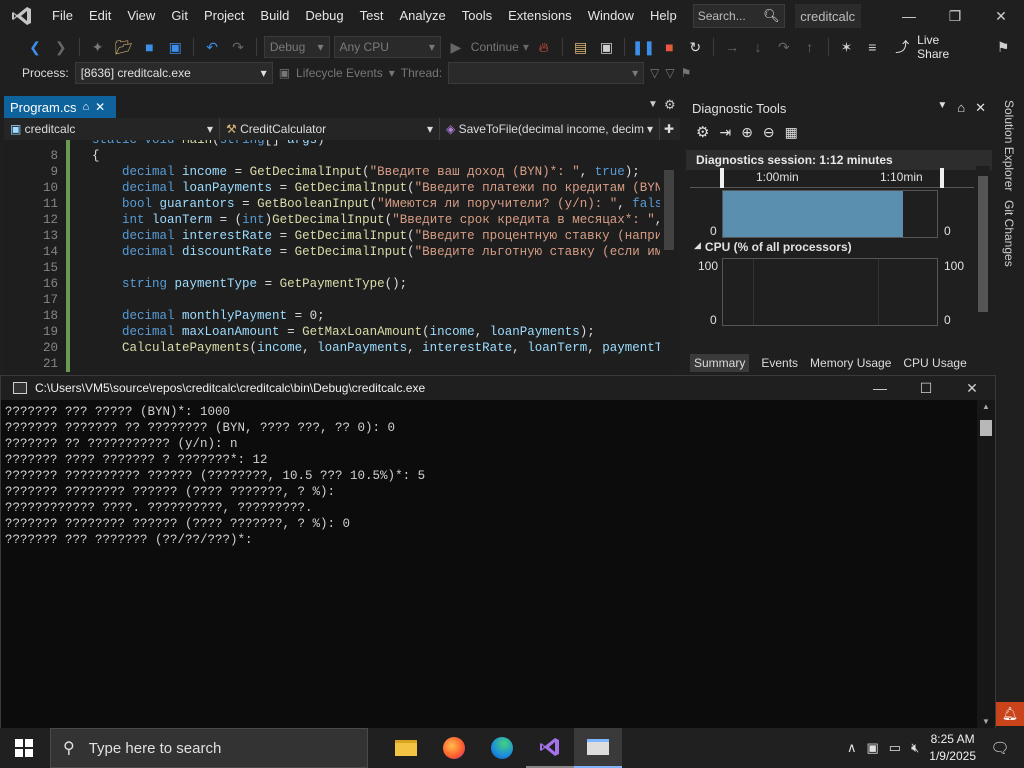 This screenshot has width=1024, height=768. Describe the element at coordinates (332, 364) in the screenshot. I see `code-line: 21` at that location.